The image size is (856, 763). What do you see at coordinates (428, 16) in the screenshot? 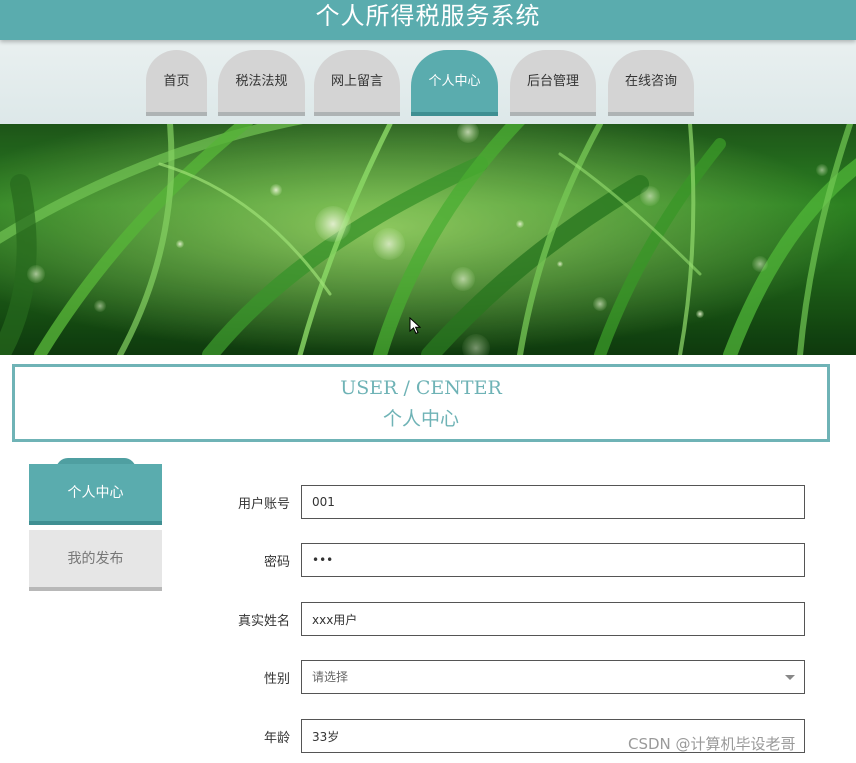
I see `site-title: 个人所得税服务系统` at bounding box center [428, 16].